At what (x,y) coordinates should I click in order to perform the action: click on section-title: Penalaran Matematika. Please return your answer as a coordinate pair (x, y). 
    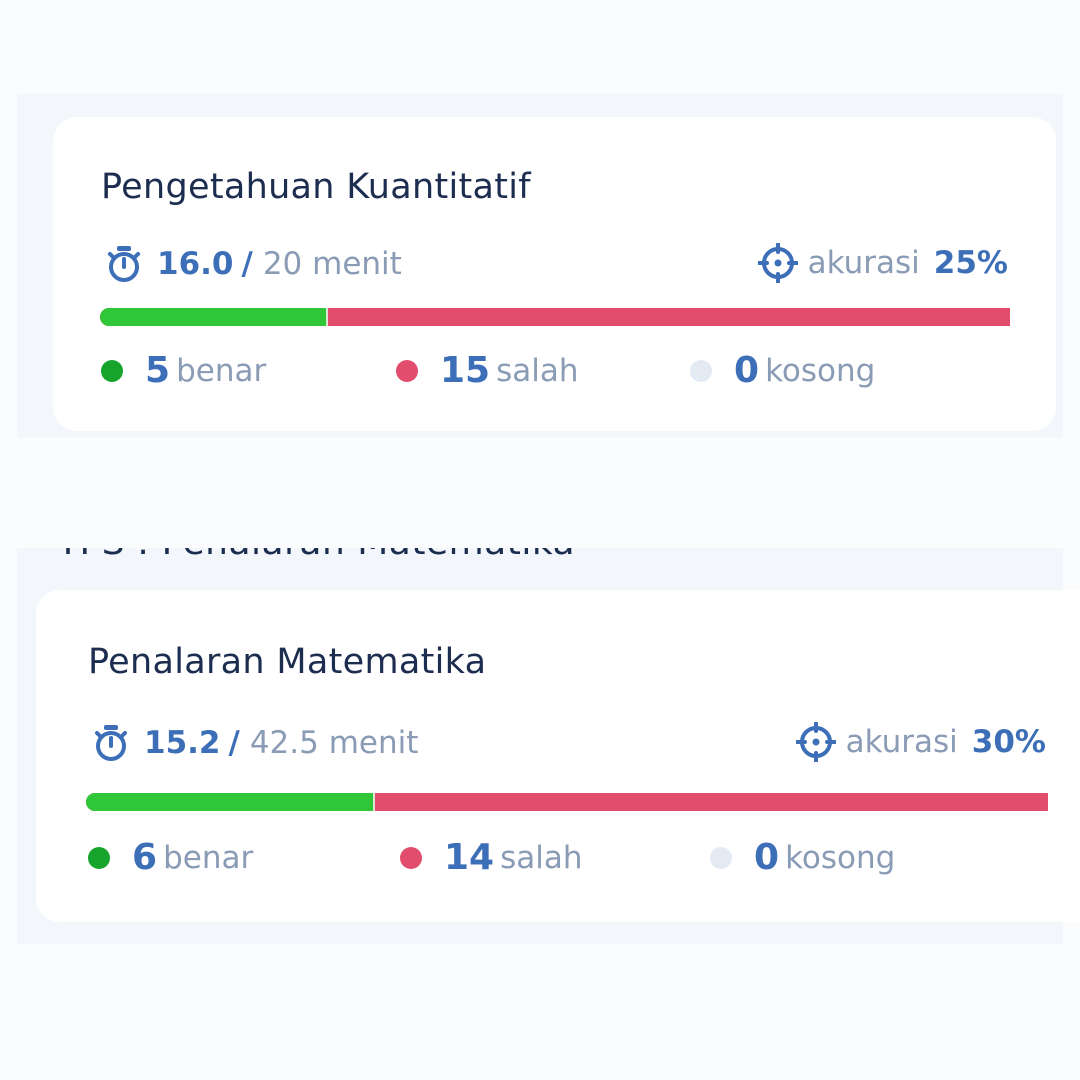
    Looking at the image, I should click on (287, 662).